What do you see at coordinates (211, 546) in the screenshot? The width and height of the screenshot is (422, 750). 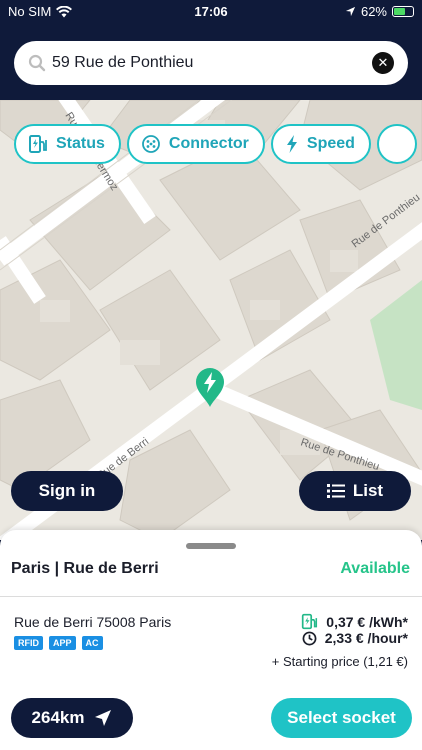 I see `sheet-drag-handle` at bounding box center [211, 546].